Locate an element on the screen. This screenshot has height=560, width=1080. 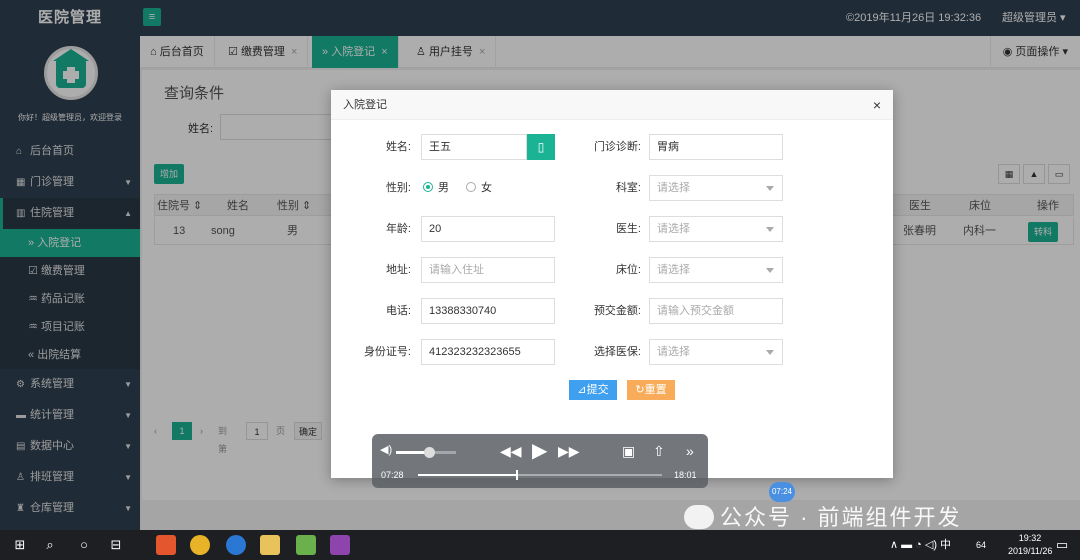
current-time: 07:28 is located at coordinates (392, 475).